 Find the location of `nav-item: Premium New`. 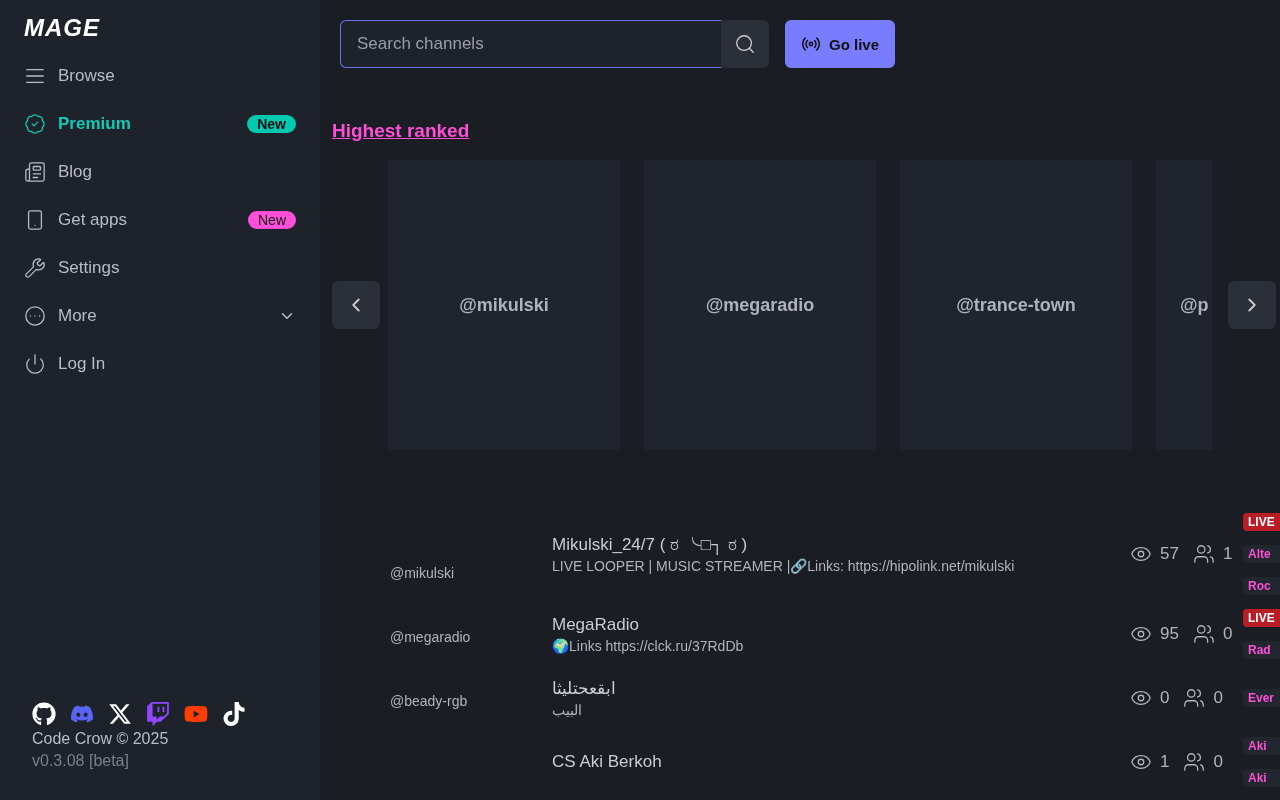

nav-item: Premium New is located at coordinates (160, 124).